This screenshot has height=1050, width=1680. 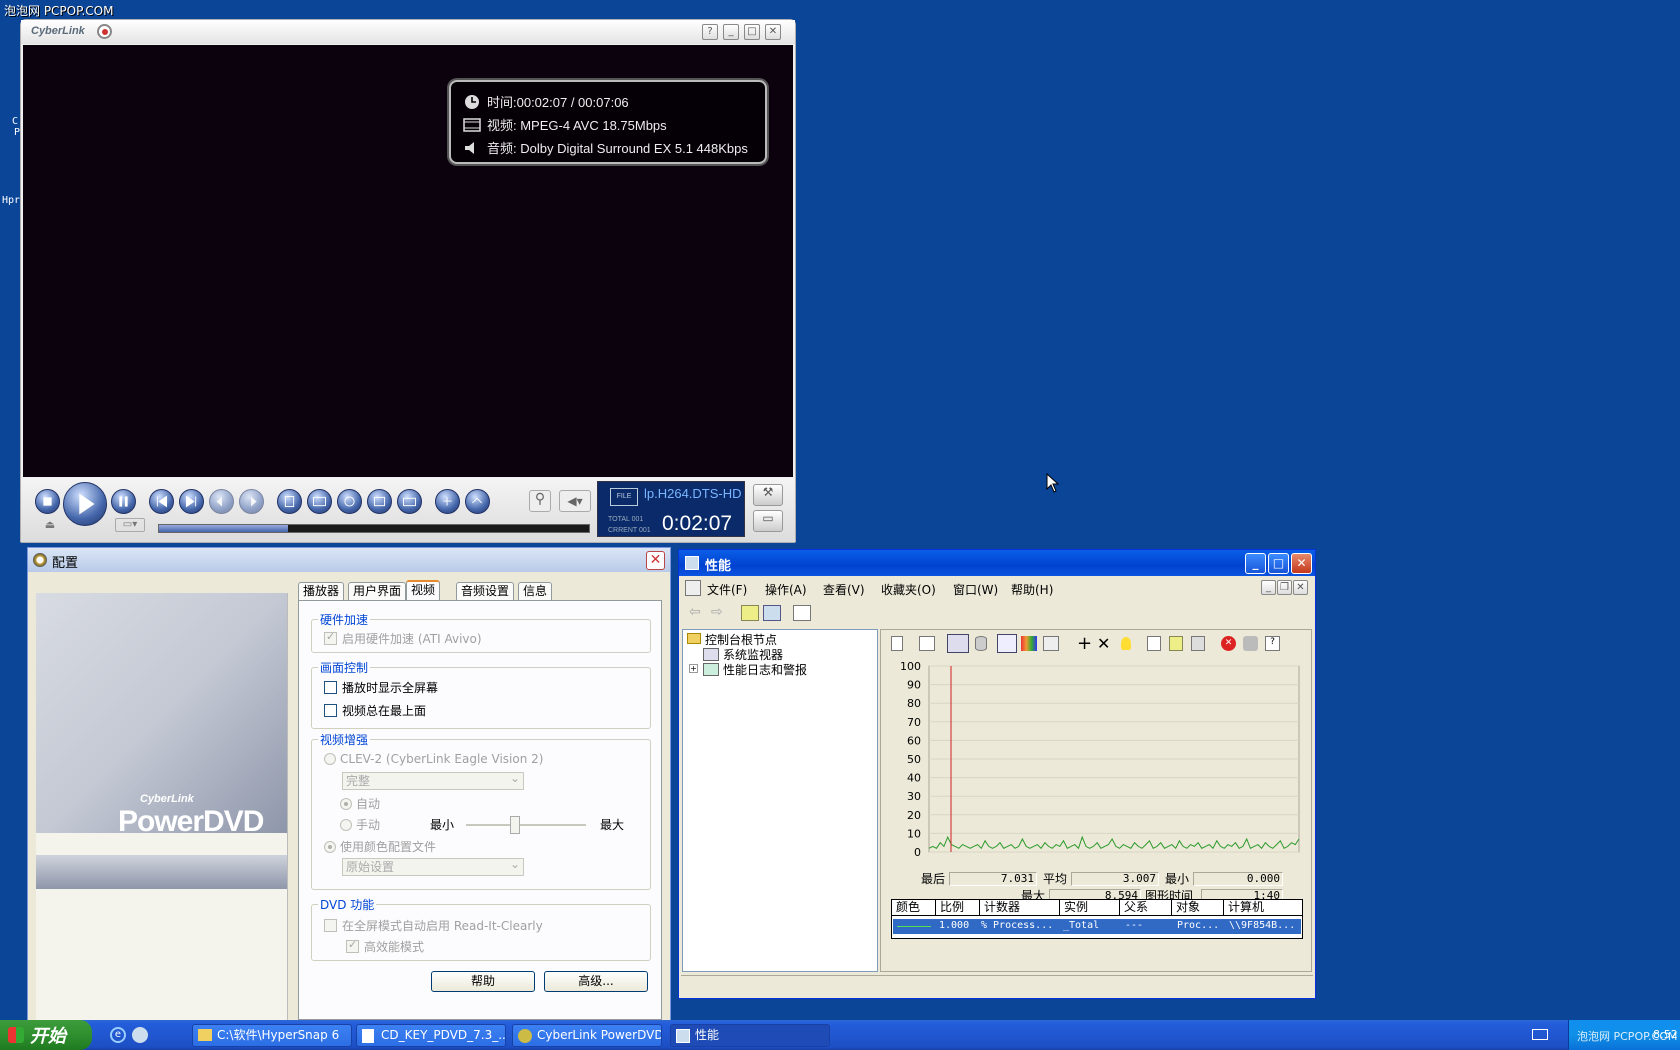 What do you see at coordinates (85, 504) in the screenshot?
I see `play-button` at bounding box center [85, 504].